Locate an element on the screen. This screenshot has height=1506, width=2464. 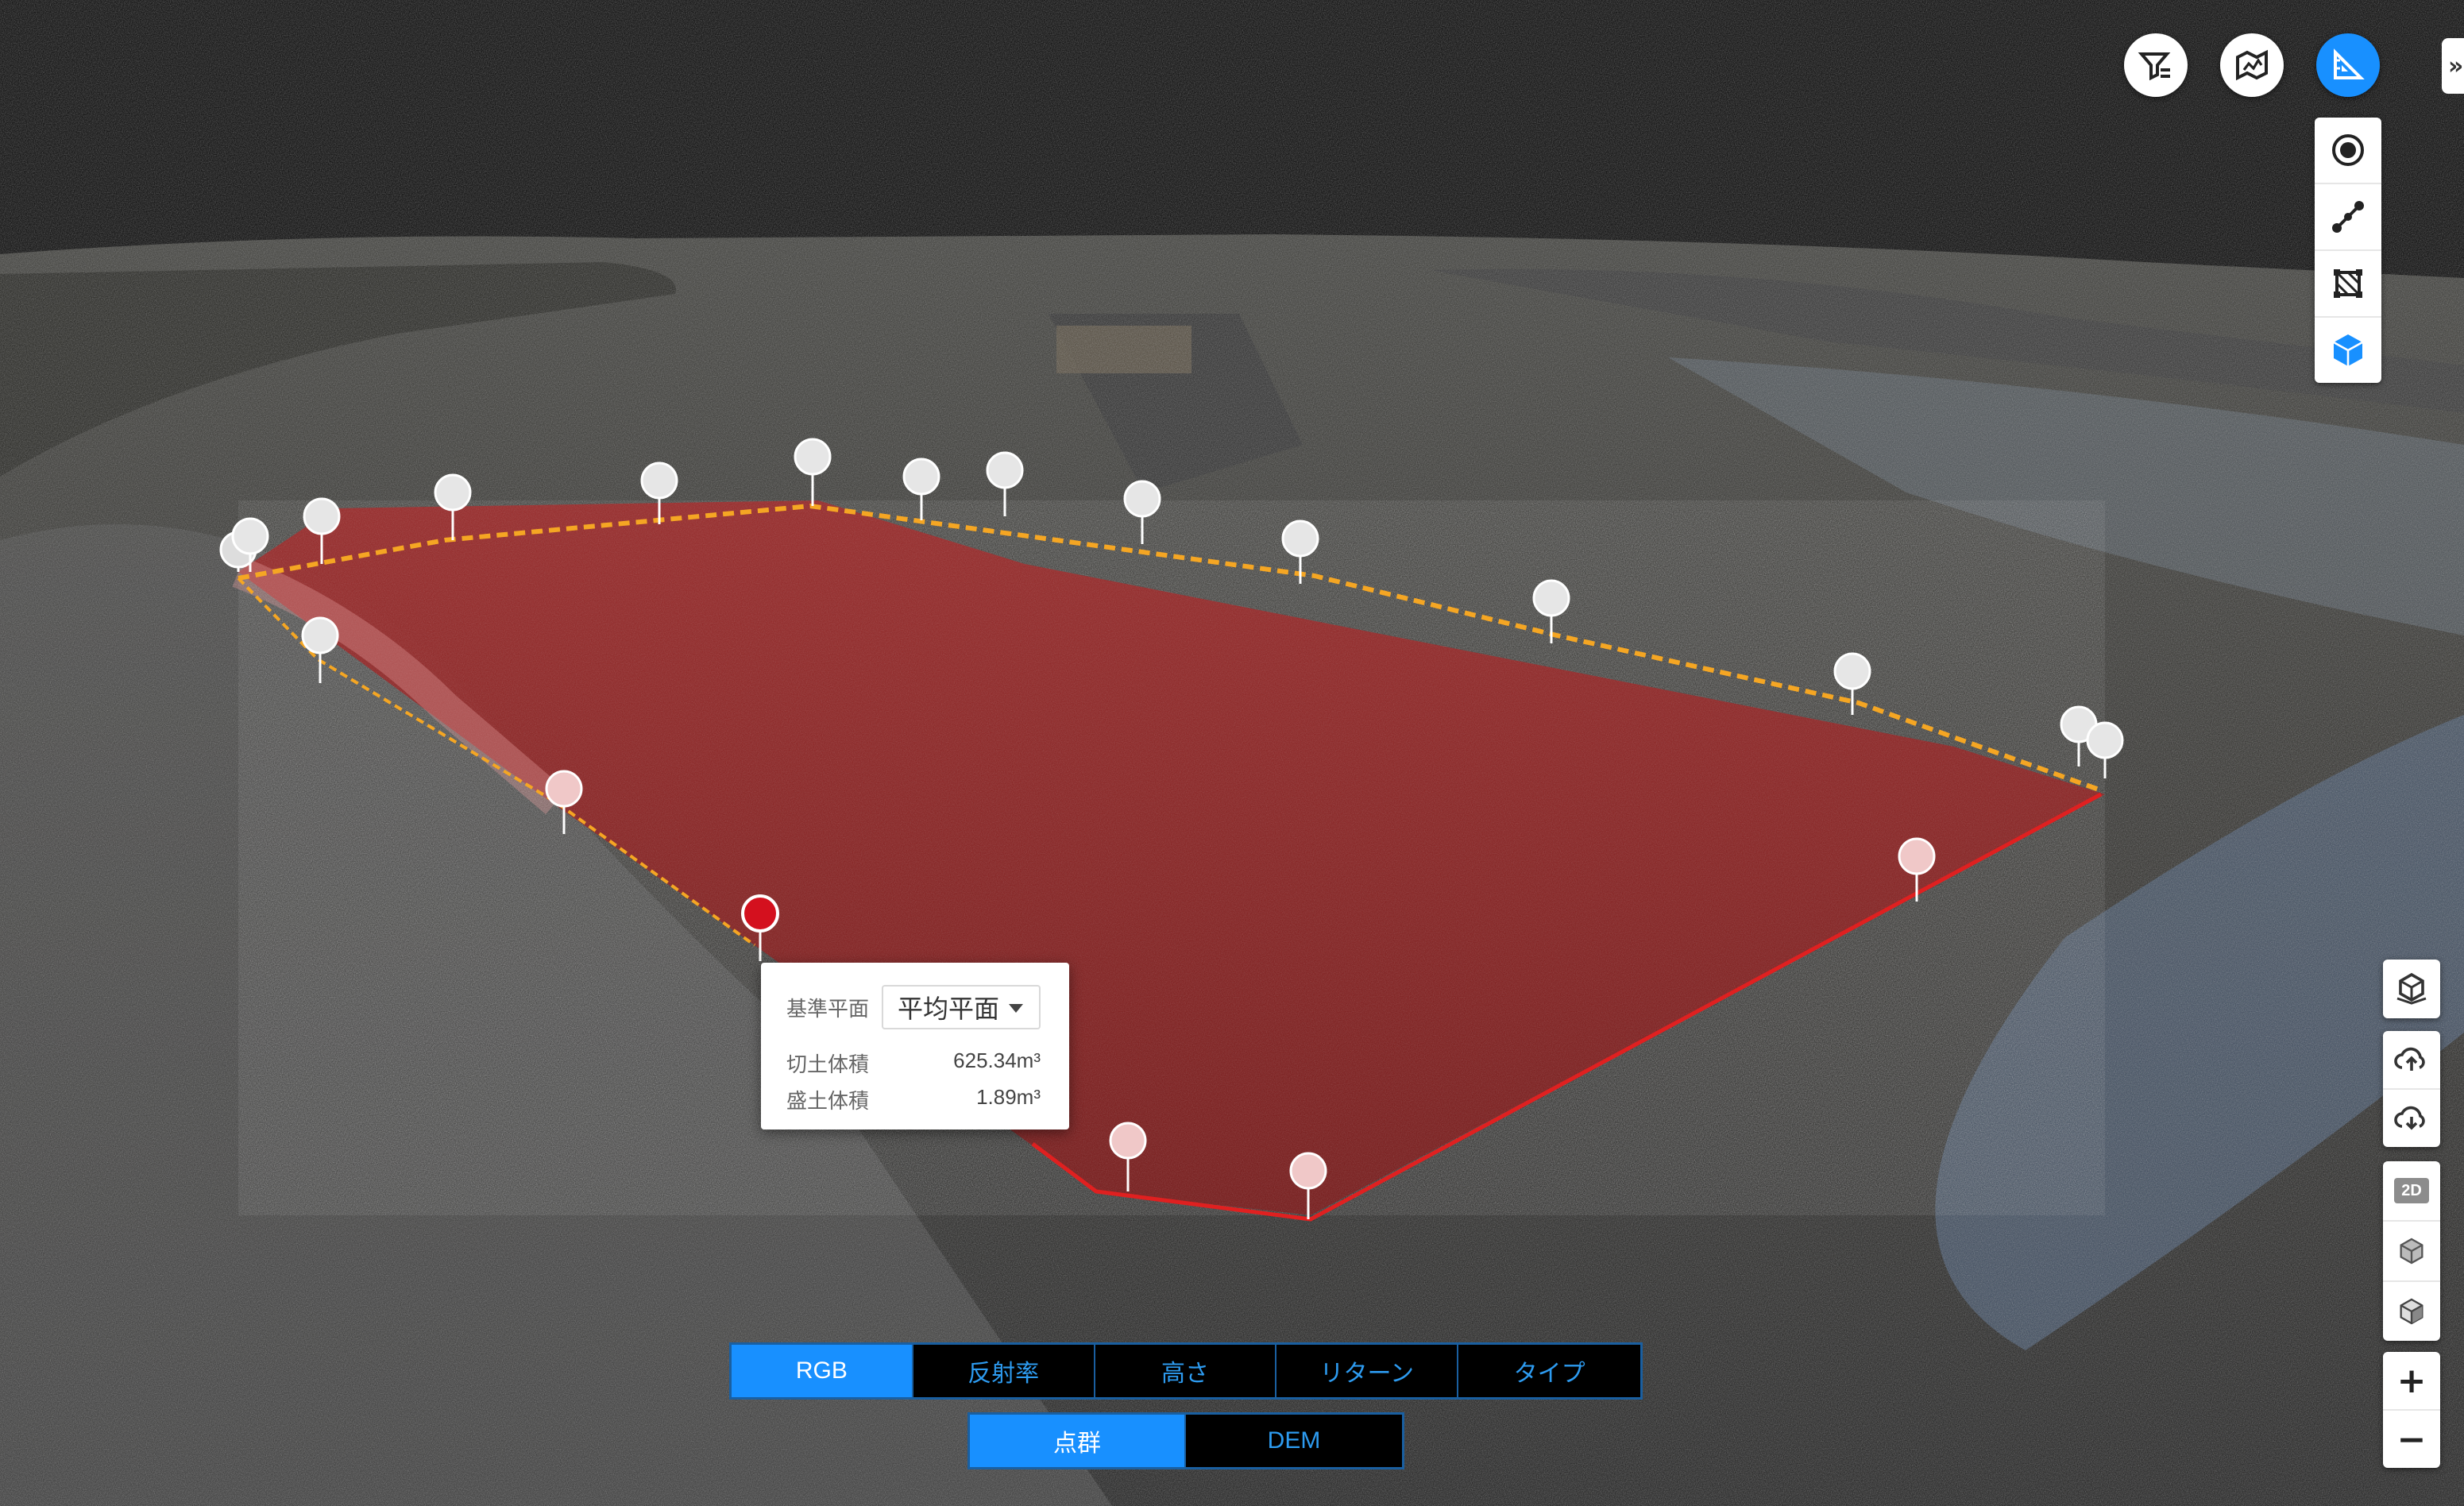
reference-plane-select: 平均平面 is located at coordinates (961, 1007).